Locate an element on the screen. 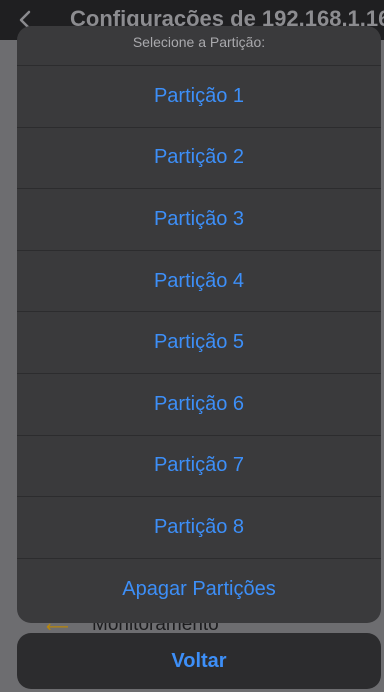 The height and width of the screenshot is (692, 384). partition-7-option: Partição 7 is located at coordinates (199, 467).